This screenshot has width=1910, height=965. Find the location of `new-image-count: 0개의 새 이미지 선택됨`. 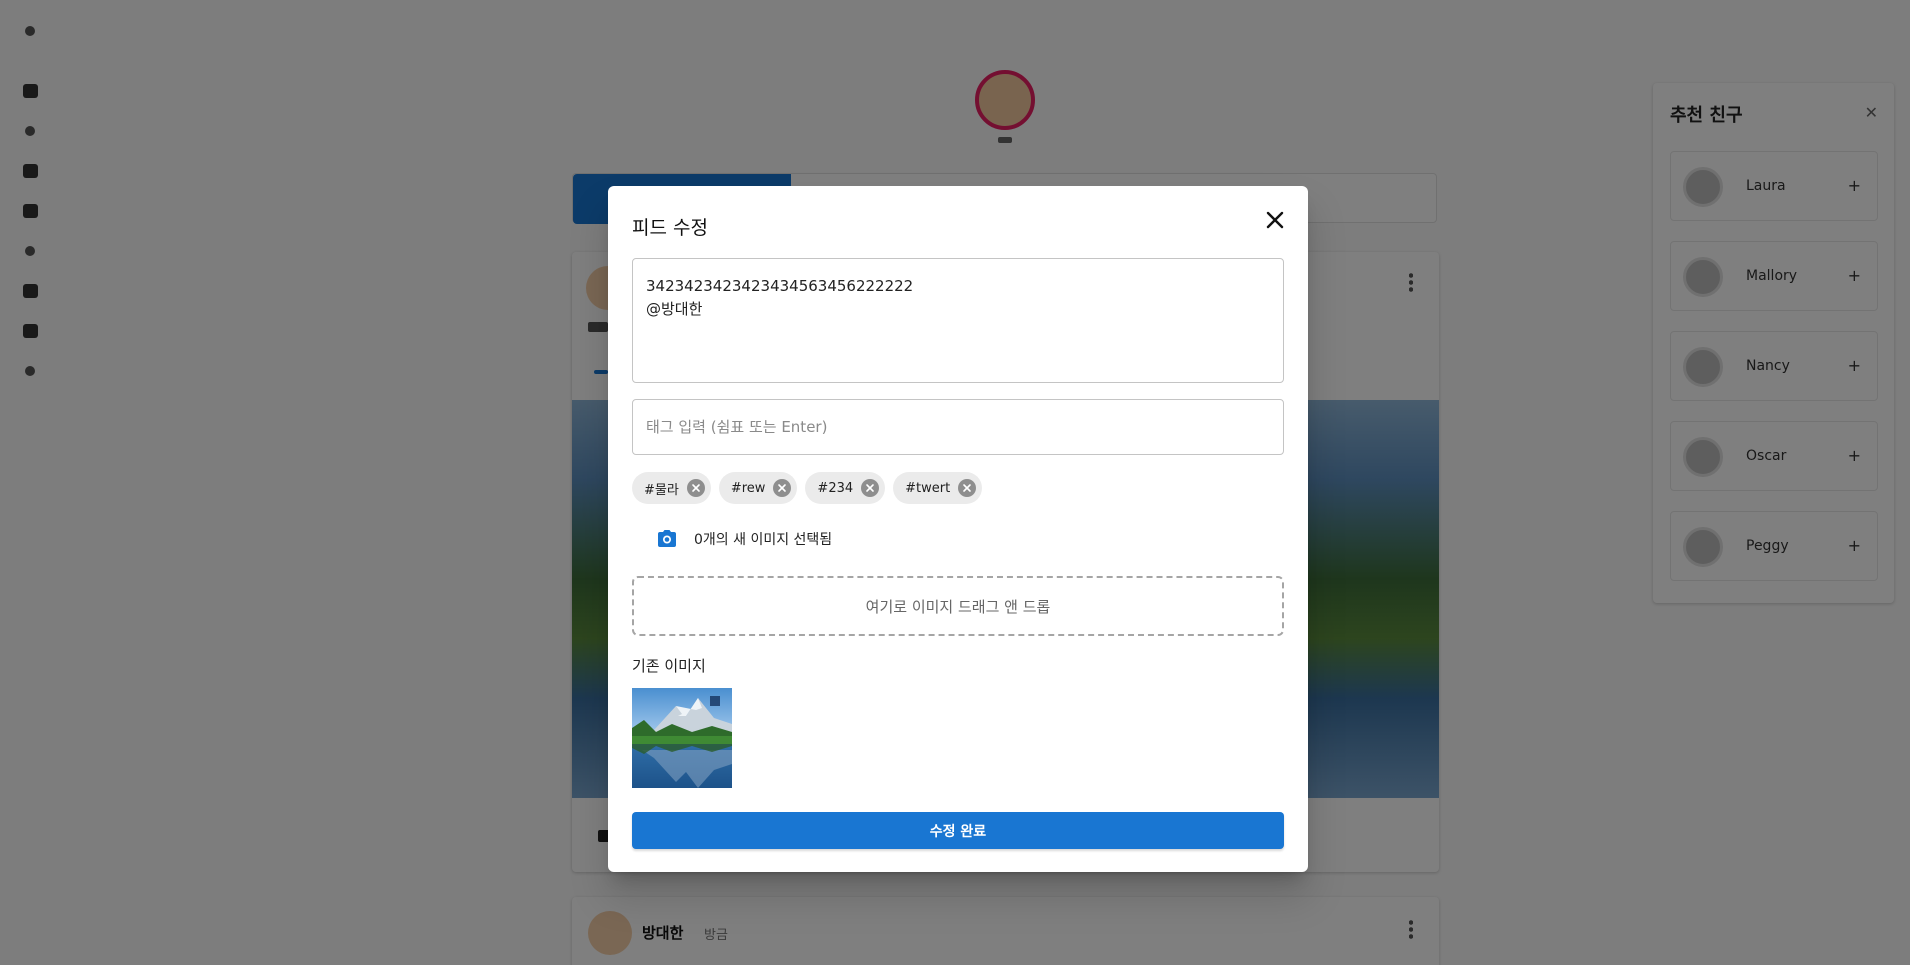

new-image-count: 0개의 새 이미지 선택됨 is located at coordinates (763, 540).